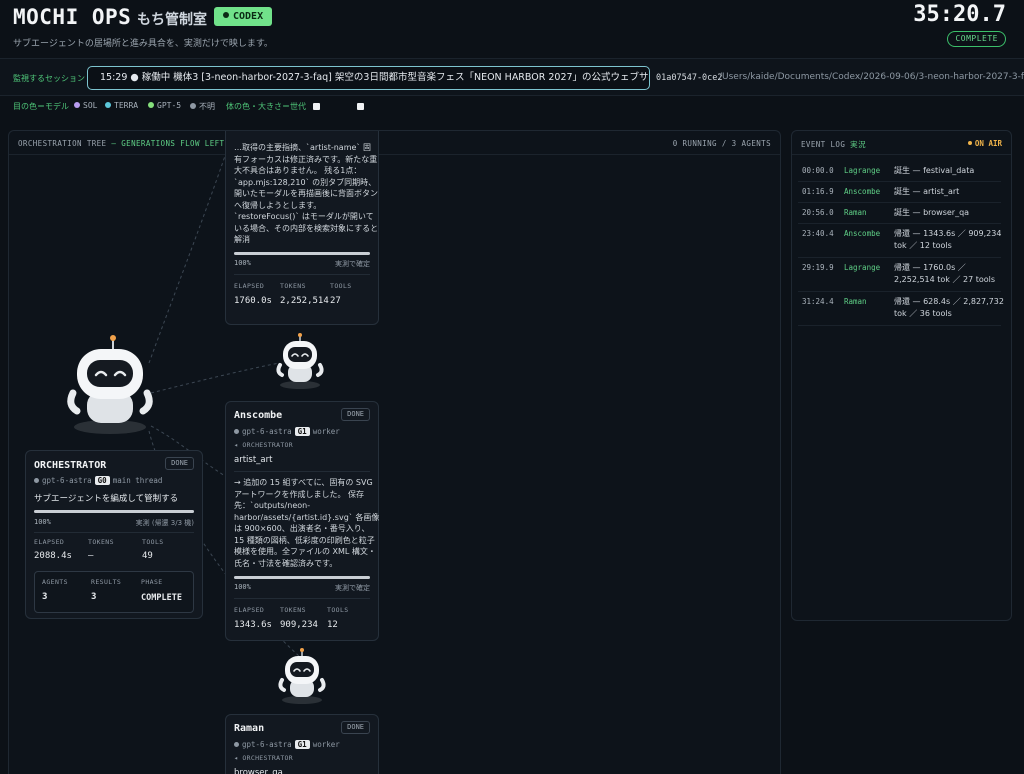 This screenshot has height=774, width=1024. I want to click on result-line: 解消, so click(242, 239).